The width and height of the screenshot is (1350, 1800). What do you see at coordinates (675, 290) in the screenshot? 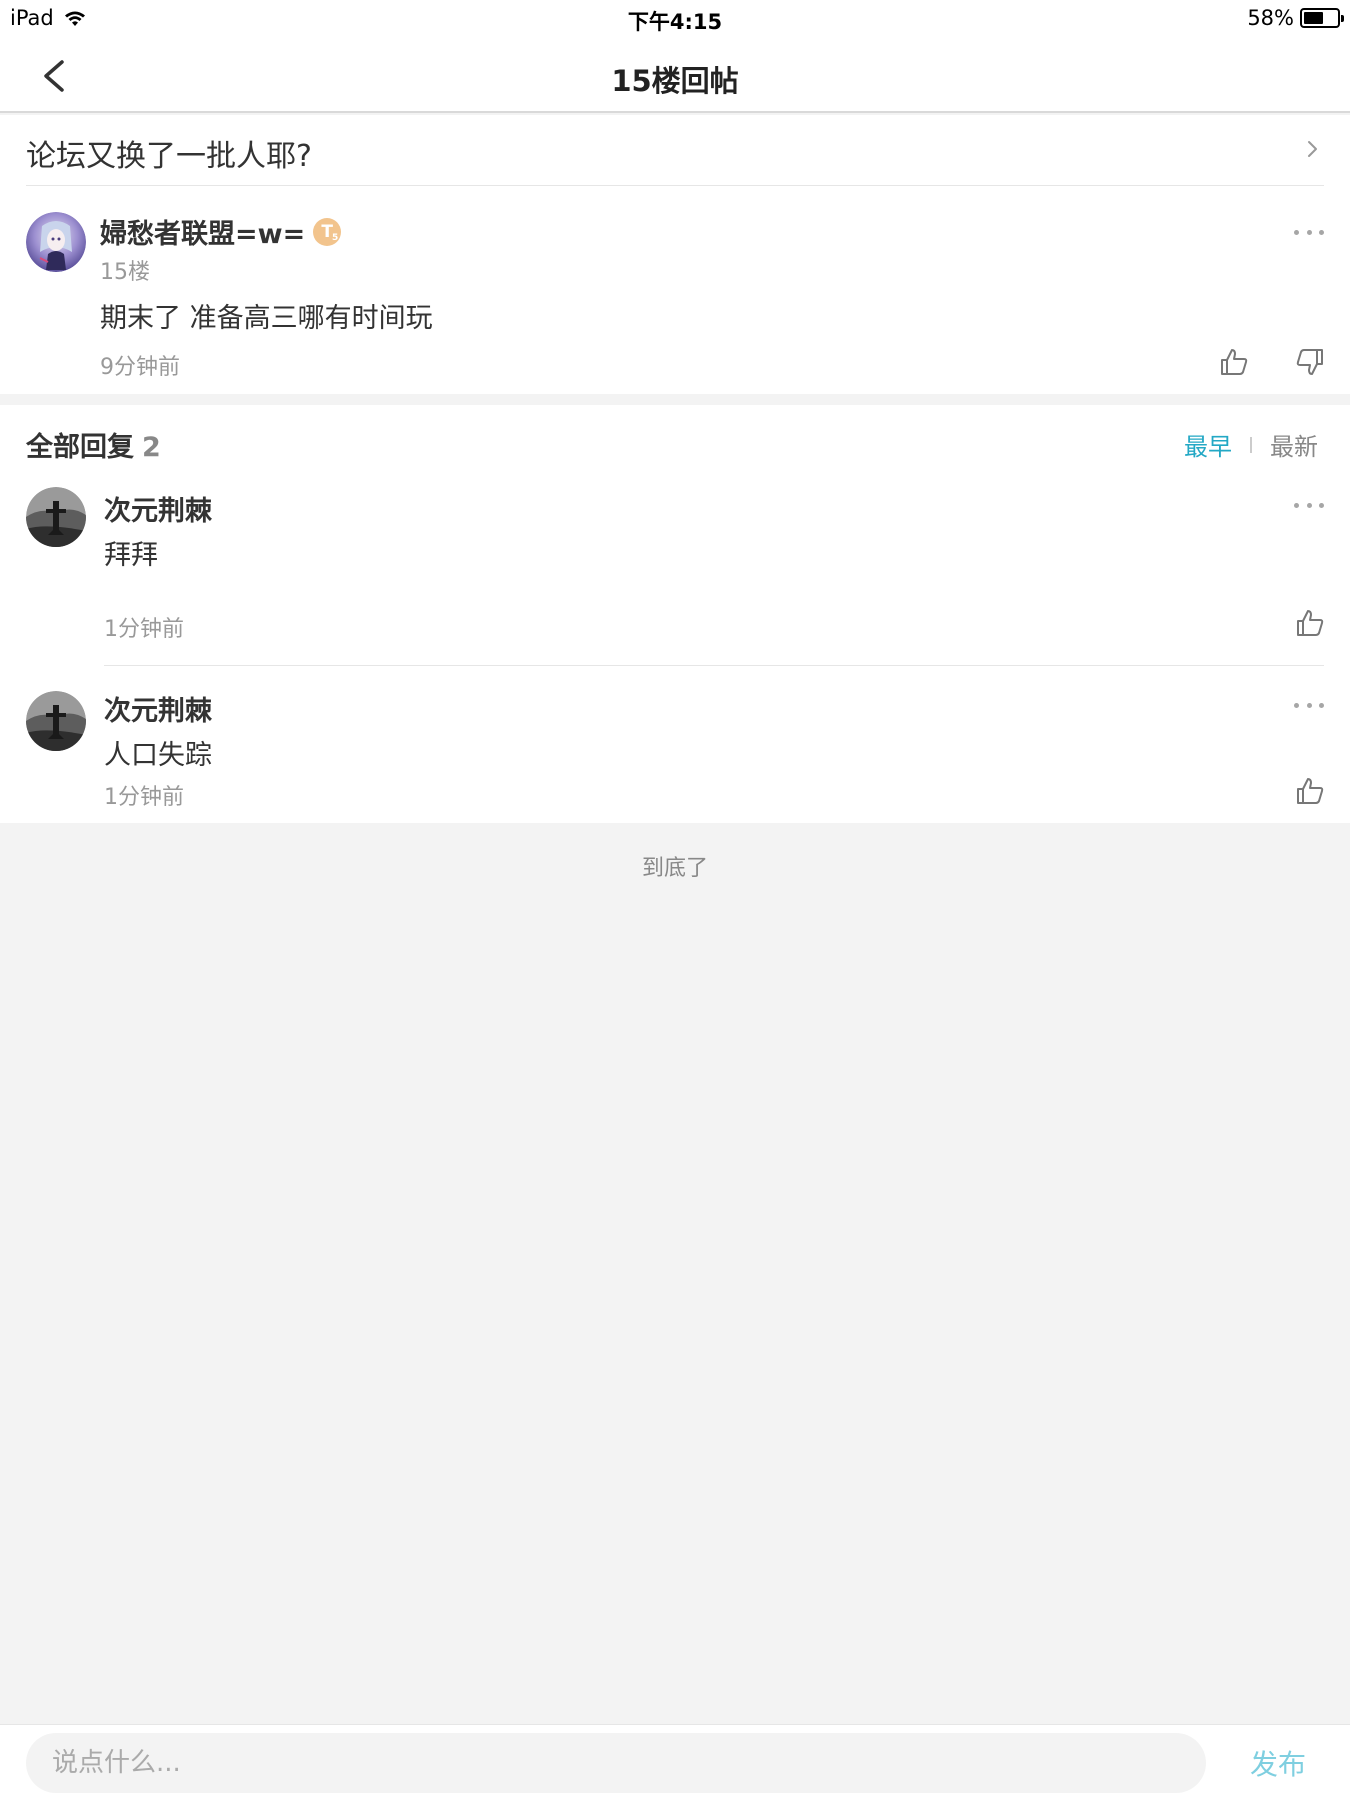
I see `floor-post: 婦愁者联盟=w= T 5 15楼 期末了 准备高三哪有时间玩 9分钟前` at bounding box center [675, 290].